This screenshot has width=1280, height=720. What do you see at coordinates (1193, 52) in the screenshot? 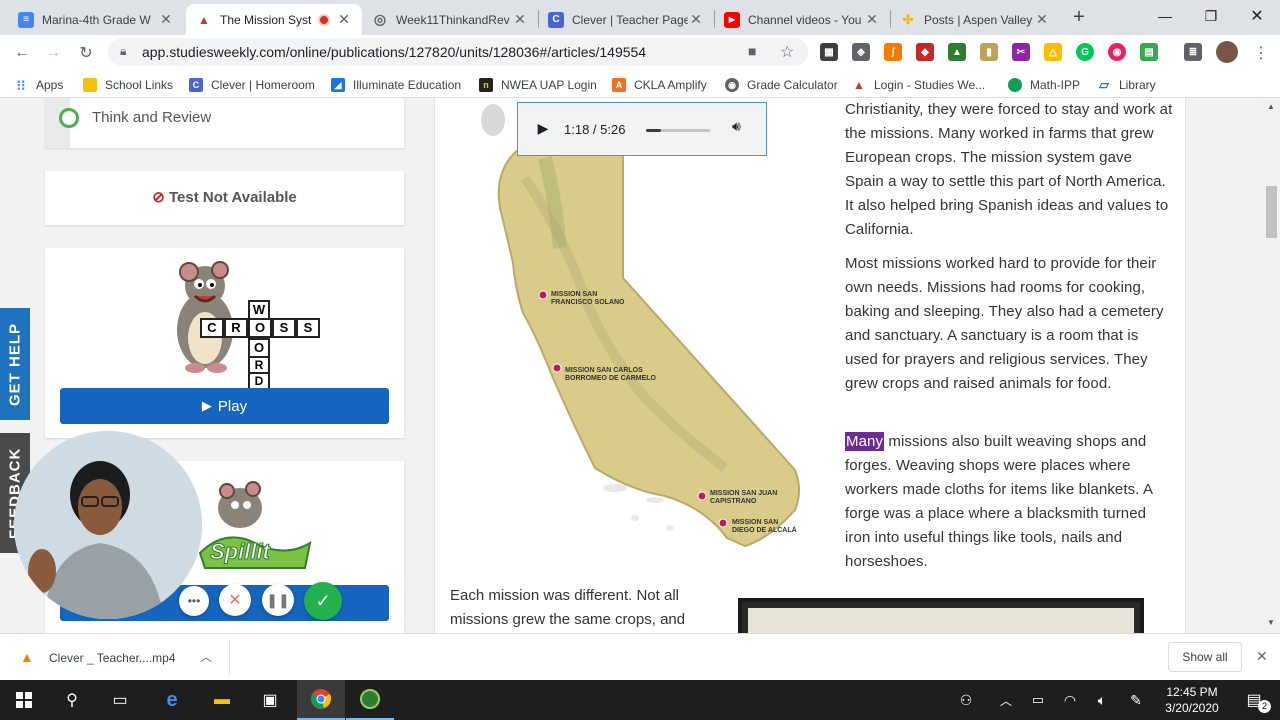
I see `reading-list-icon: ≣` at bounding box center [1193, 52].